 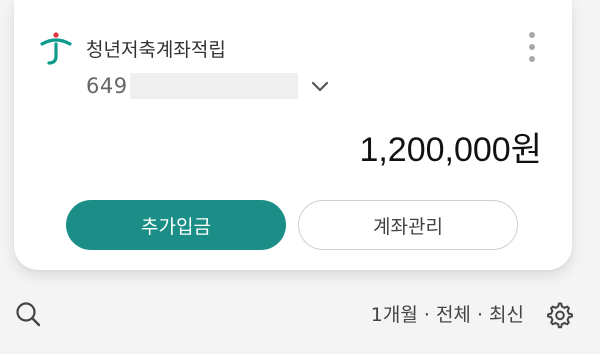 I want to click on transaction-filter: 1개월 · 전체 · 최신, so click(x=447, y=313).